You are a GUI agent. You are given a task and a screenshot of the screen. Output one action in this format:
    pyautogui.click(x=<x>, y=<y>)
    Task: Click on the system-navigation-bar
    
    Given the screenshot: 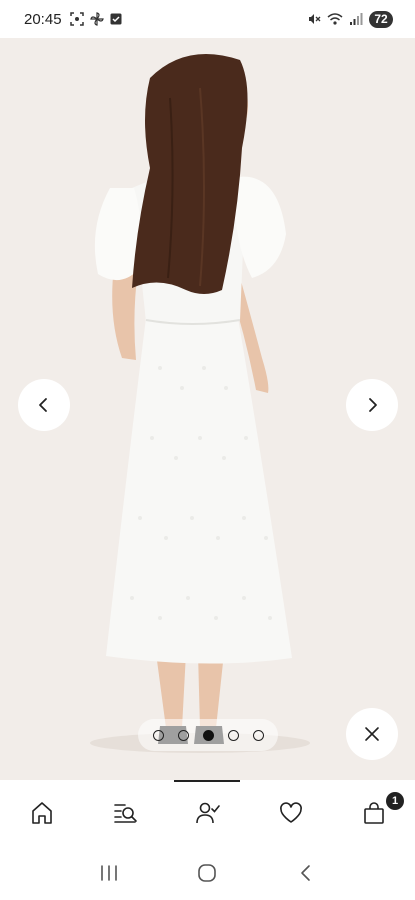 What is the action you would take?
    pyautogui.click(x=207, y=873)
    